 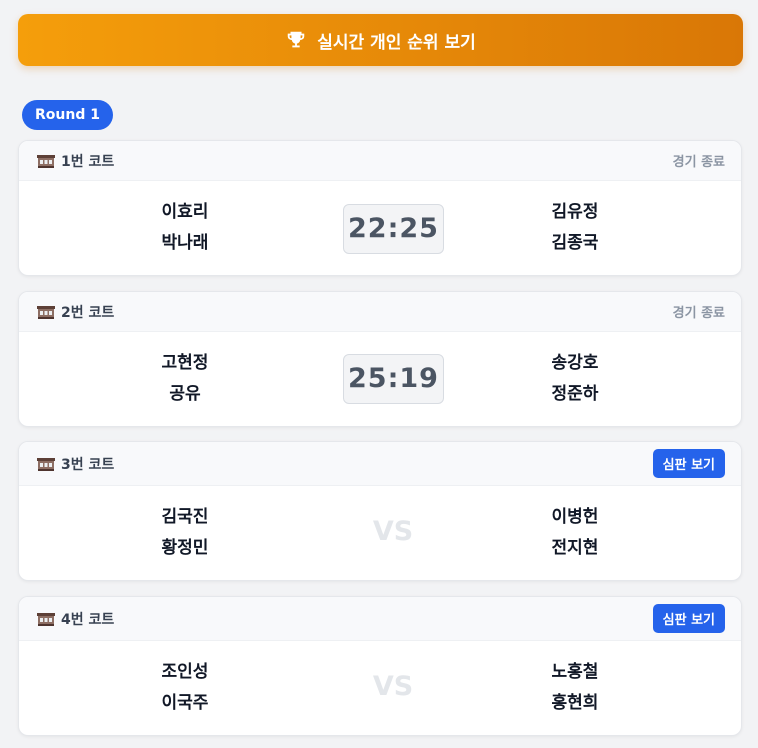 What do you see at coordinates (185, 517) in the screenshot?
I see `player-name: 김국진` at bounding box center [185, 517].